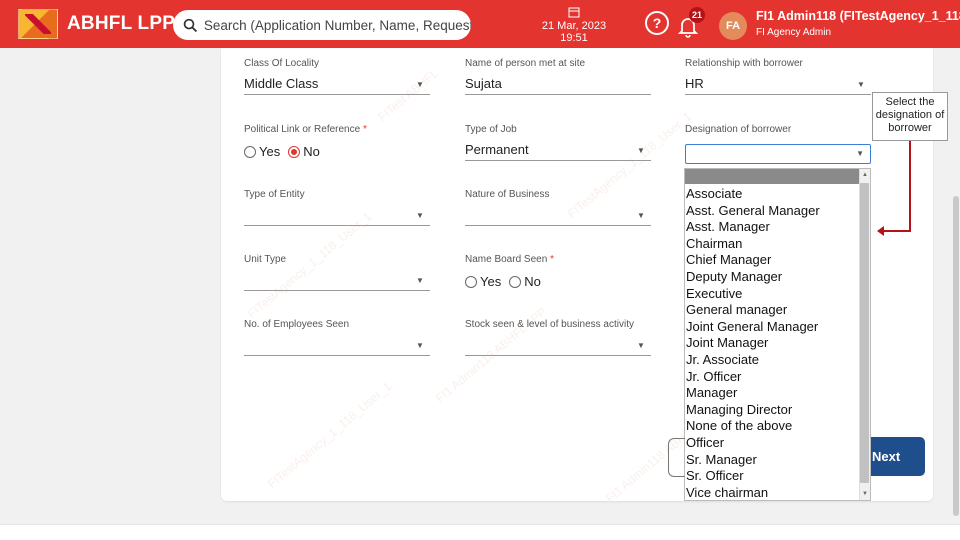  What do you see at coordinates (865, 494) in the screenshot?
I see `scroll-down-icon: ▼` at bounding box center [865, 494].